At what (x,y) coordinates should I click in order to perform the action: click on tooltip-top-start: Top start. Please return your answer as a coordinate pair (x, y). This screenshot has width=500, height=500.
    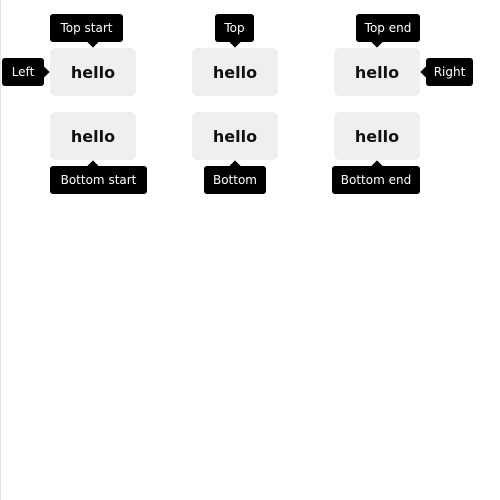
    Looking at the image, I should click on (86, 31).